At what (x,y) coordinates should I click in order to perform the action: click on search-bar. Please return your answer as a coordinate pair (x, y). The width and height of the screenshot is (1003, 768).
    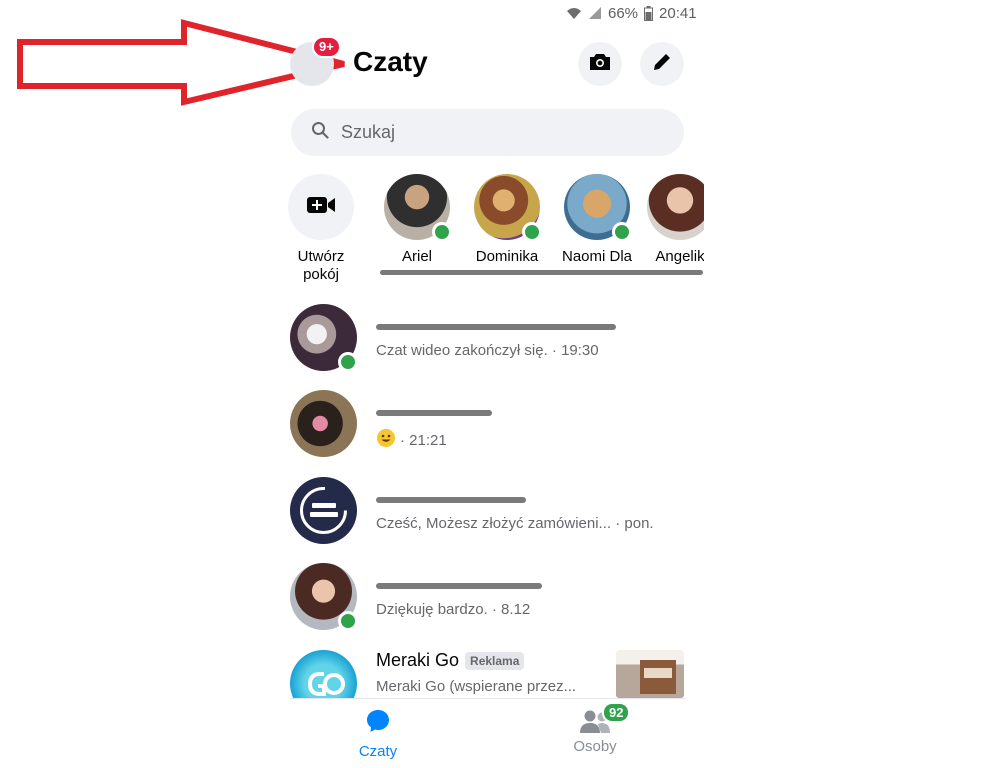
    Looking at the image, I should click on (487, 132).